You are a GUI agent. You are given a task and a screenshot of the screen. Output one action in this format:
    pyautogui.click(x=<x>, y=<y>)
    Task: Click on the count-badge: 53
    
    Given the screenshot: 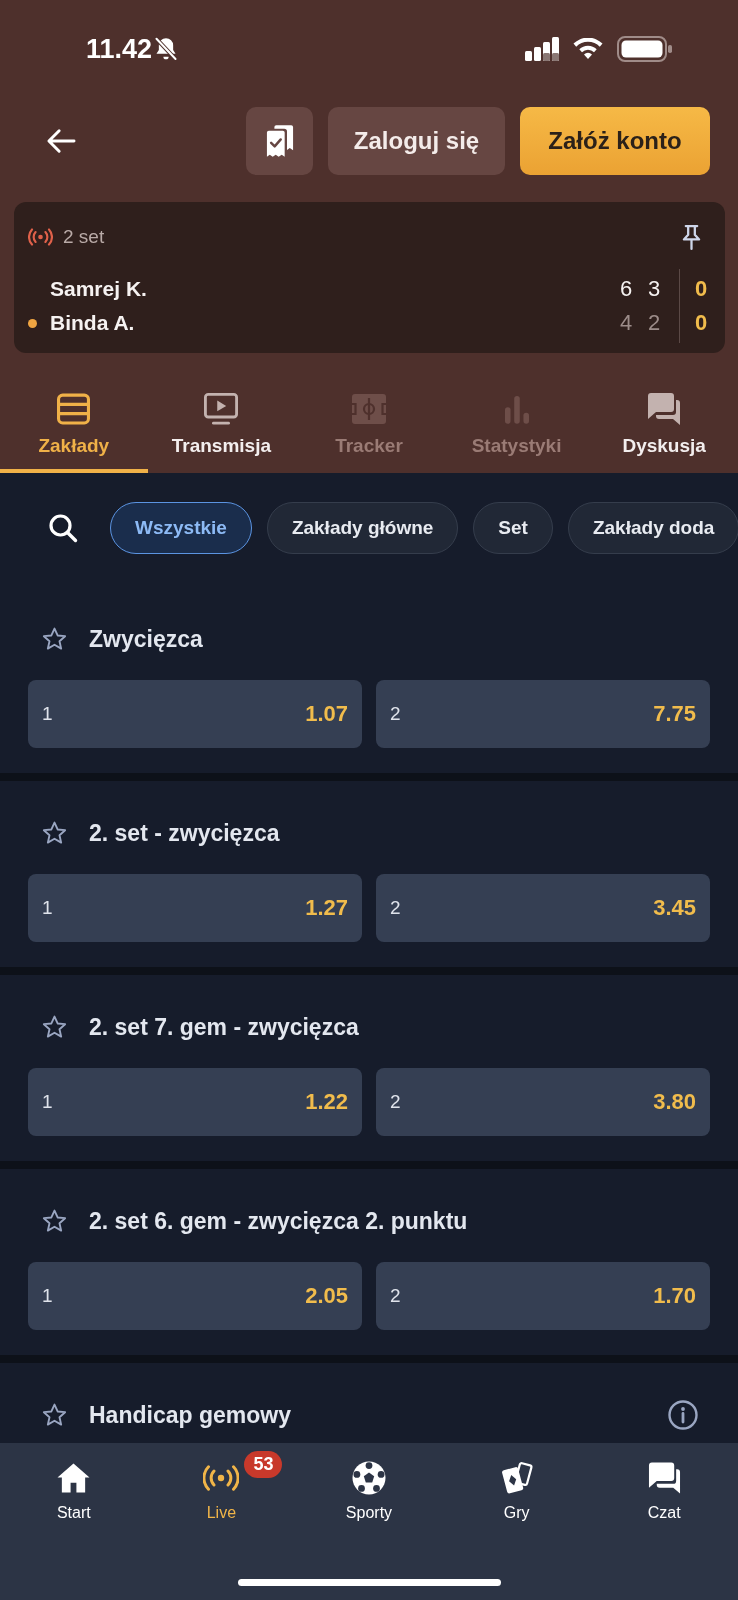 What is the action you would take?
    pyautogui.click(x=263, y=1464)
    